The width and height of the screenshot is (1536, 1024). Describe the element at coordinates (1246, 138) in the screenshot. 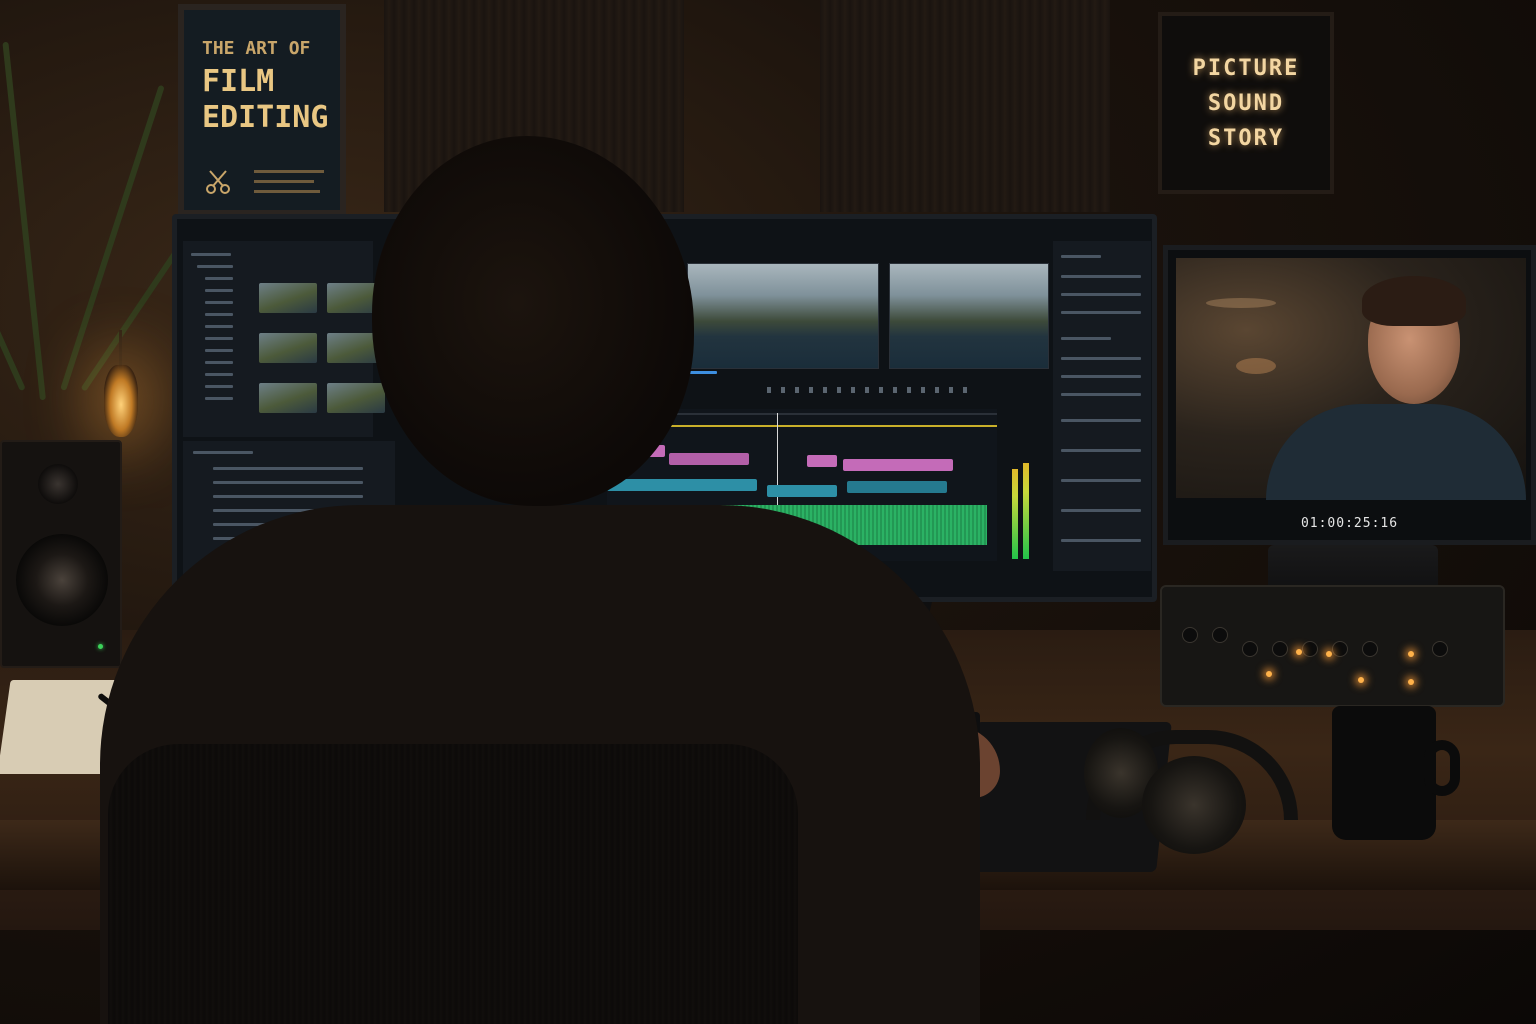

I see `sign-line-3: STORY` at that location.